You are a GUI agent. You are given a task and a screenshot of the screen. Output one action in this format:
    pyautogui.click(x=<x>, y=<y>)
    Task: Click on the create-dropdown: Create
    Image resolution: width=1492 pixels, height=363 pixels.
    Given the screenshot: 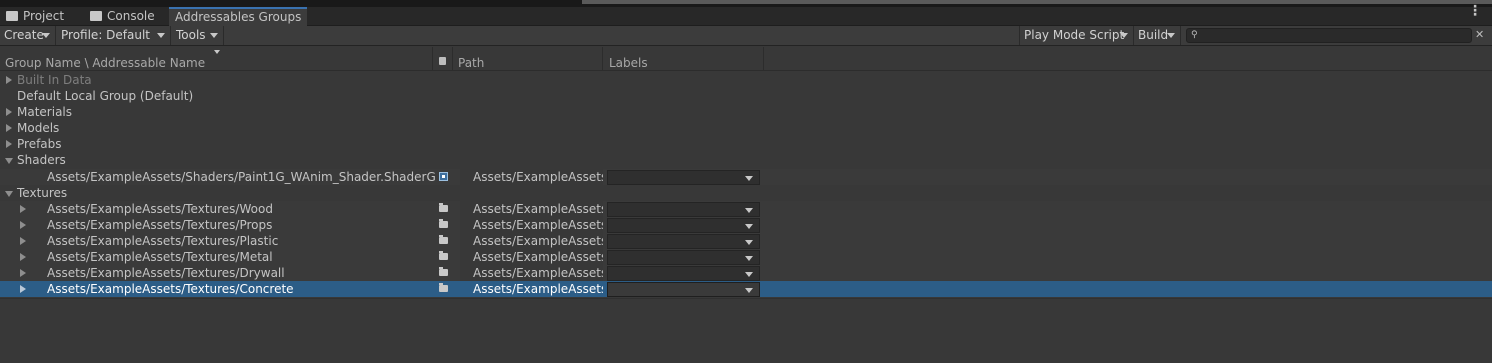 What is the action you would take?
    pyautogui.click(x=28, y=35)
    